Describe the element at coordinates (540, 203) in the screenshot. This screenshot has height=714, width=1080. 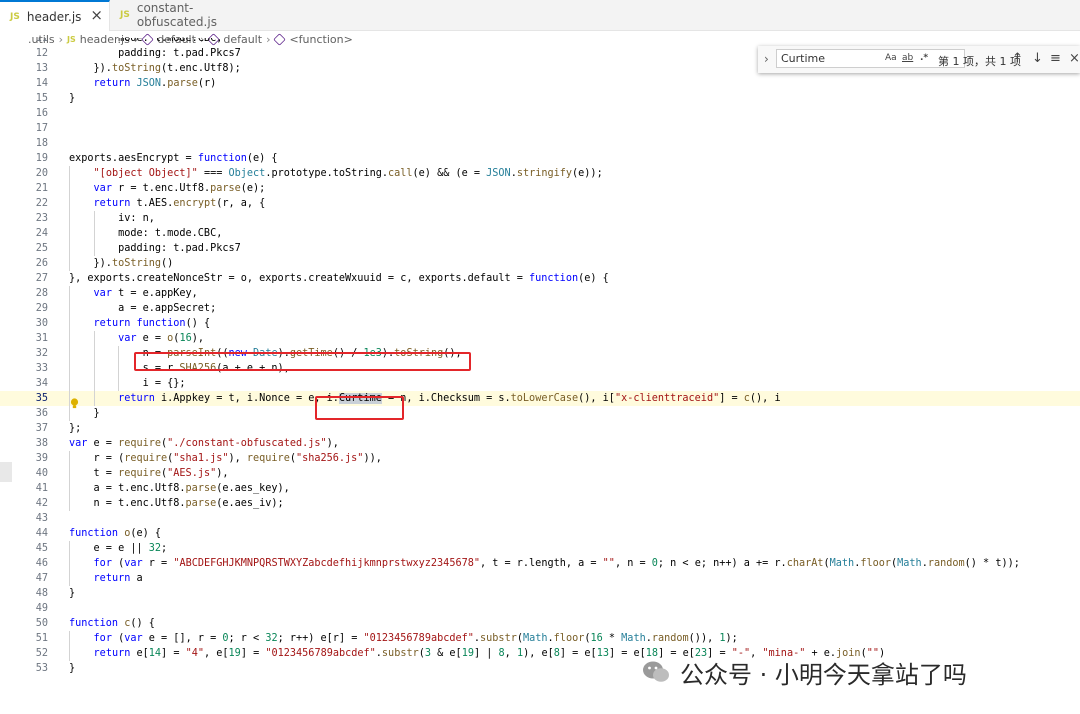
I see `code-line: 22 return t.AES.encrypt(r, a, {` at that location.